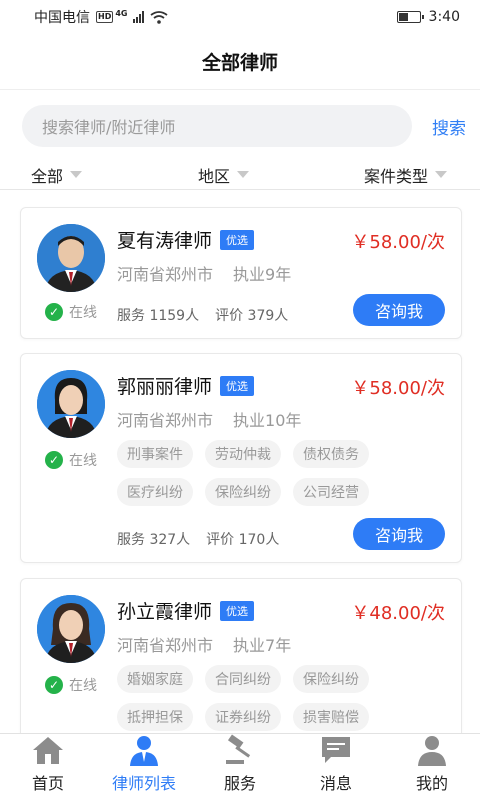 This screenshot has width=480, height=800. What do you see at coordinates (159, 17) in the screenshot?
I see `wifi-icon` at bounding box center [159, 17].